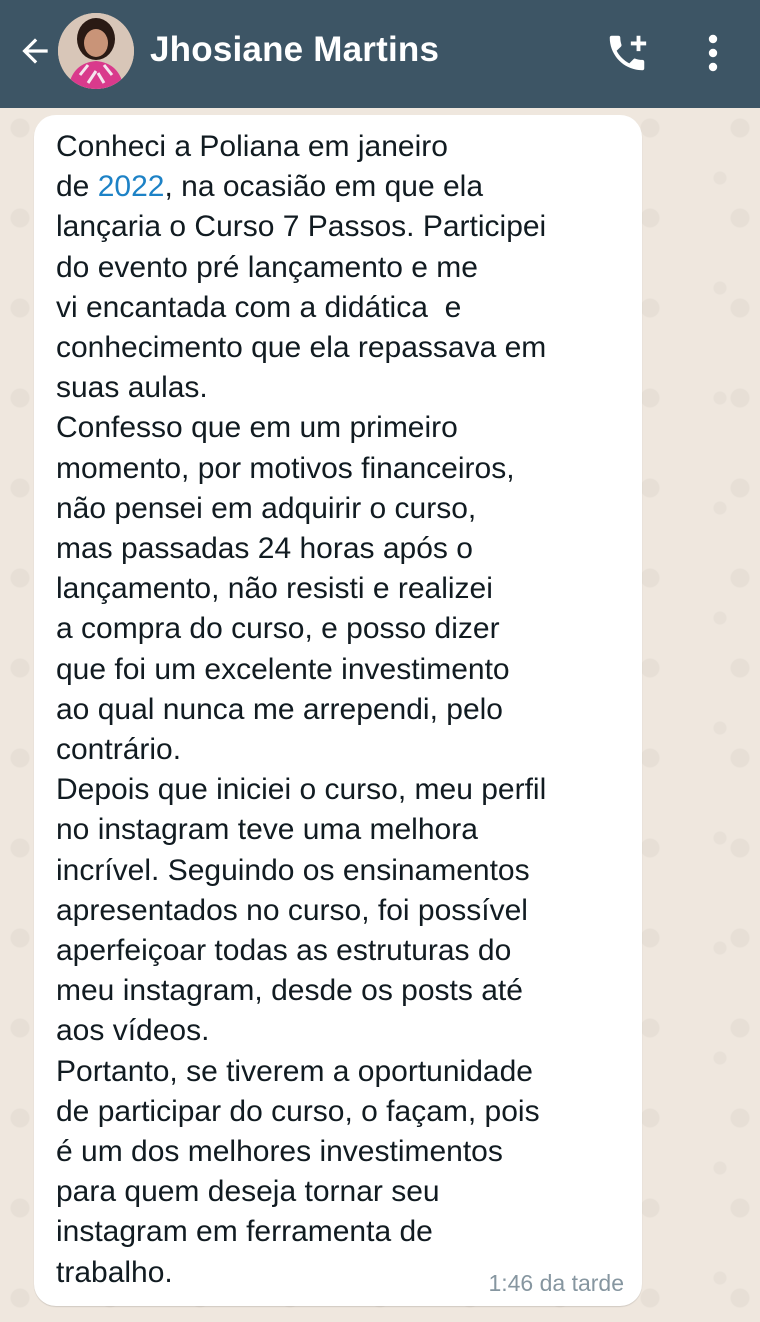 The width and height of the screenshot is (760, 1322). What do you see at coordinates (301, 227) in the screenshot?
I see `message-line: lançaria o Curso 7 Passos. Participei` at bounding box center [301, 227].